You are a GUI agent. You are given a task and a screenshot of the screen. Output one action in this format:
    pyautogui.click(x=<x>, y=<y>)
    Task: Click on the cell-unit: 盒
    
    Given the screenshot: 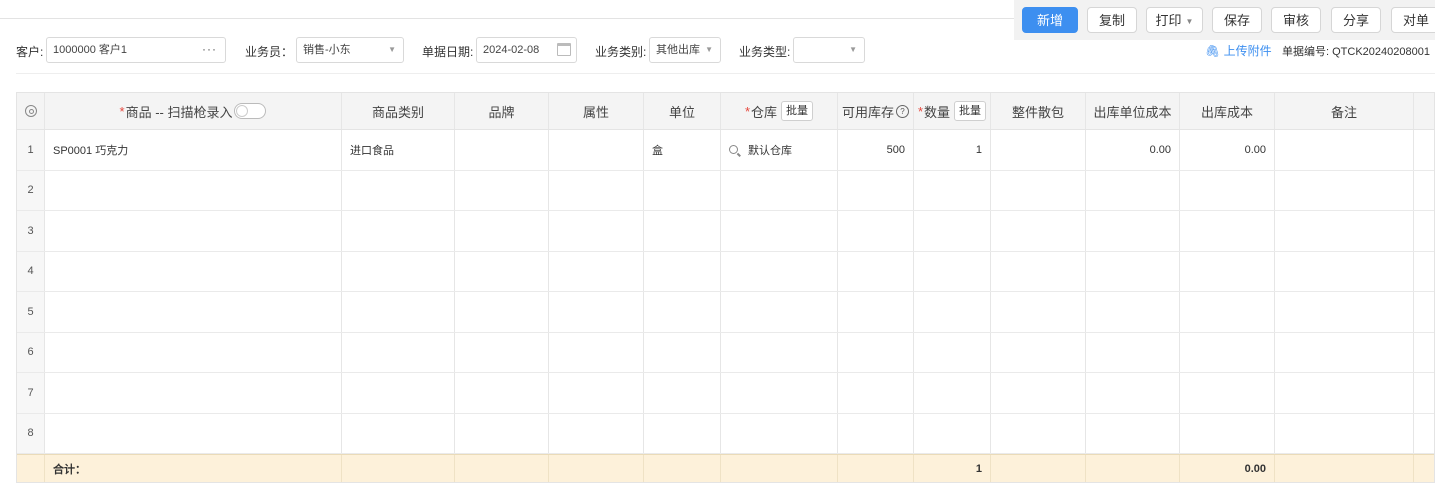 What is the action you would take?
    pyautogui.click(x=682, y=150)
    